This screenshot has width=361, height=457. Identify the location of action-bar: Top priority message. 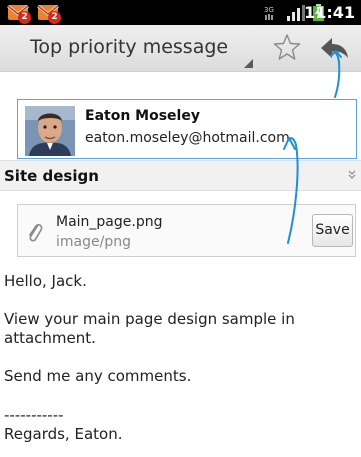
(180, 48).